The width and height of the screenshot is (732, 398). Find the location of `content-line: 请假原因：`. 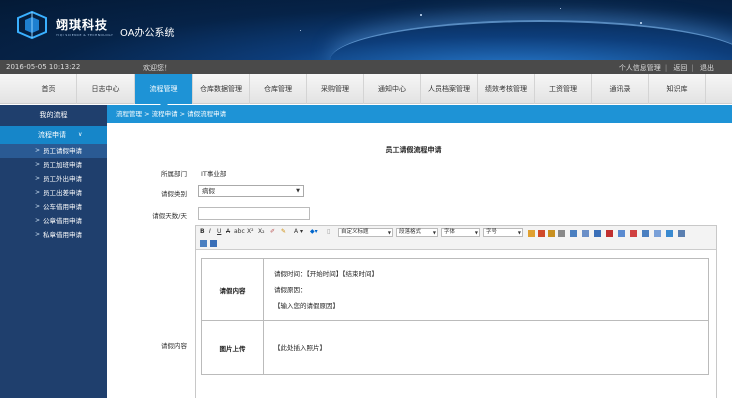

content-line: 请假原因： is located at coordinates (290, 289).